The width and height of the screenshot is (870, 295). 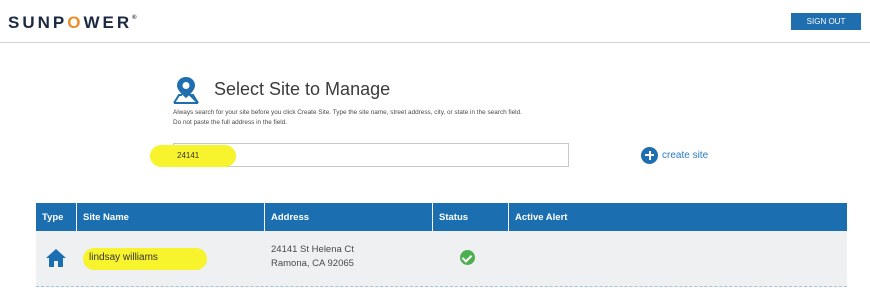 What do you see at coordinates (685, 155) in the screenshot?
I see `create-site-label: create site` at bounding box center [685, 155].